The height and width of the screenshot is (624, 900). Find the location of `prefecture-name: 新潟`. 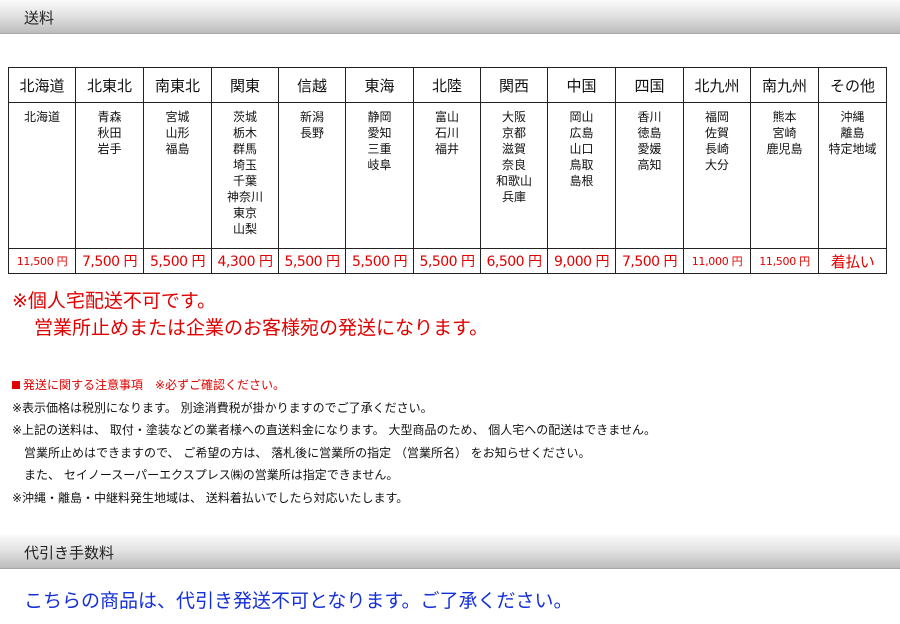

prefecture-name: 新潟 is located at coordinates (311, 117).